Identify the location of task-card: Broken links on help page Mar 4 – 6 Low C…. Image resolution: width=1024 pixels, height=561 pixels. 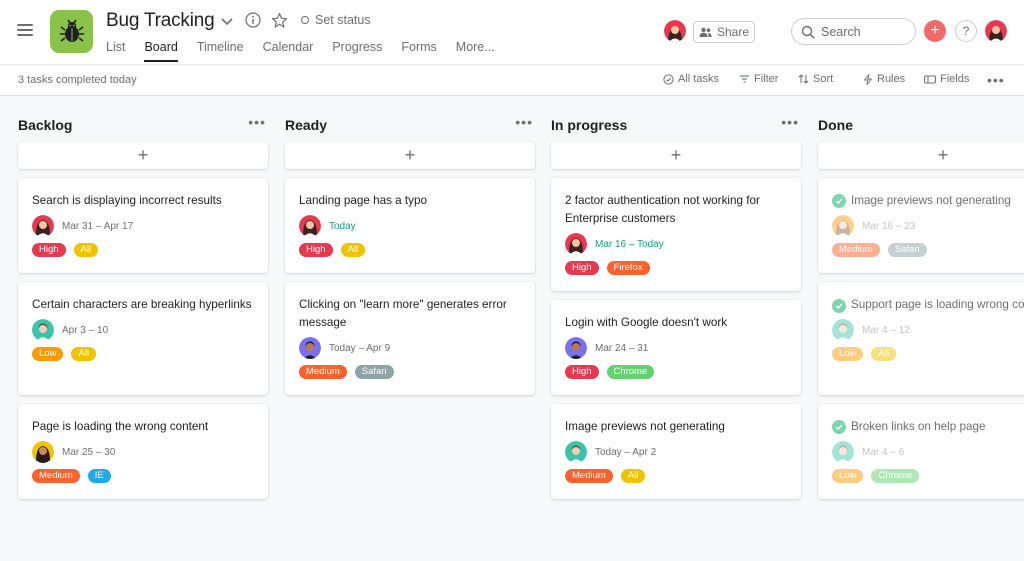
(921, 451).